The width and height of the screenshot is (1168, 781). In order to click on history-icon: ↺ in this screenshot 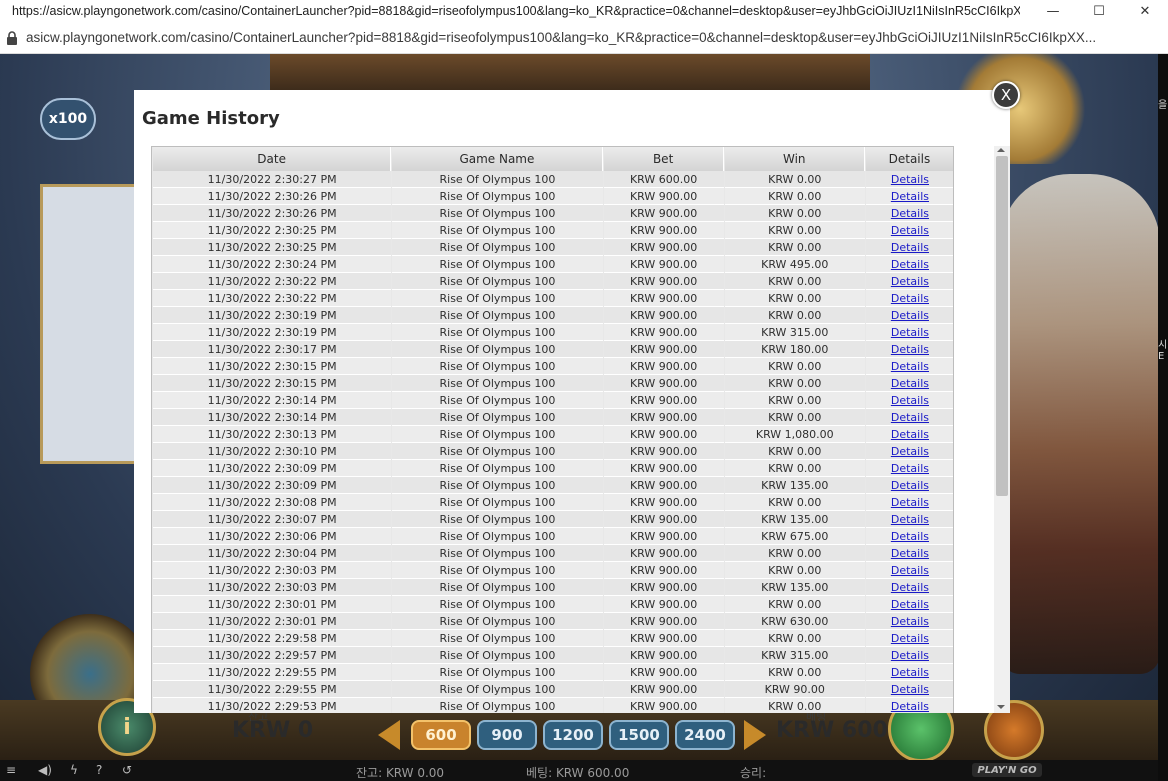, I will do `click(129, 770)`.